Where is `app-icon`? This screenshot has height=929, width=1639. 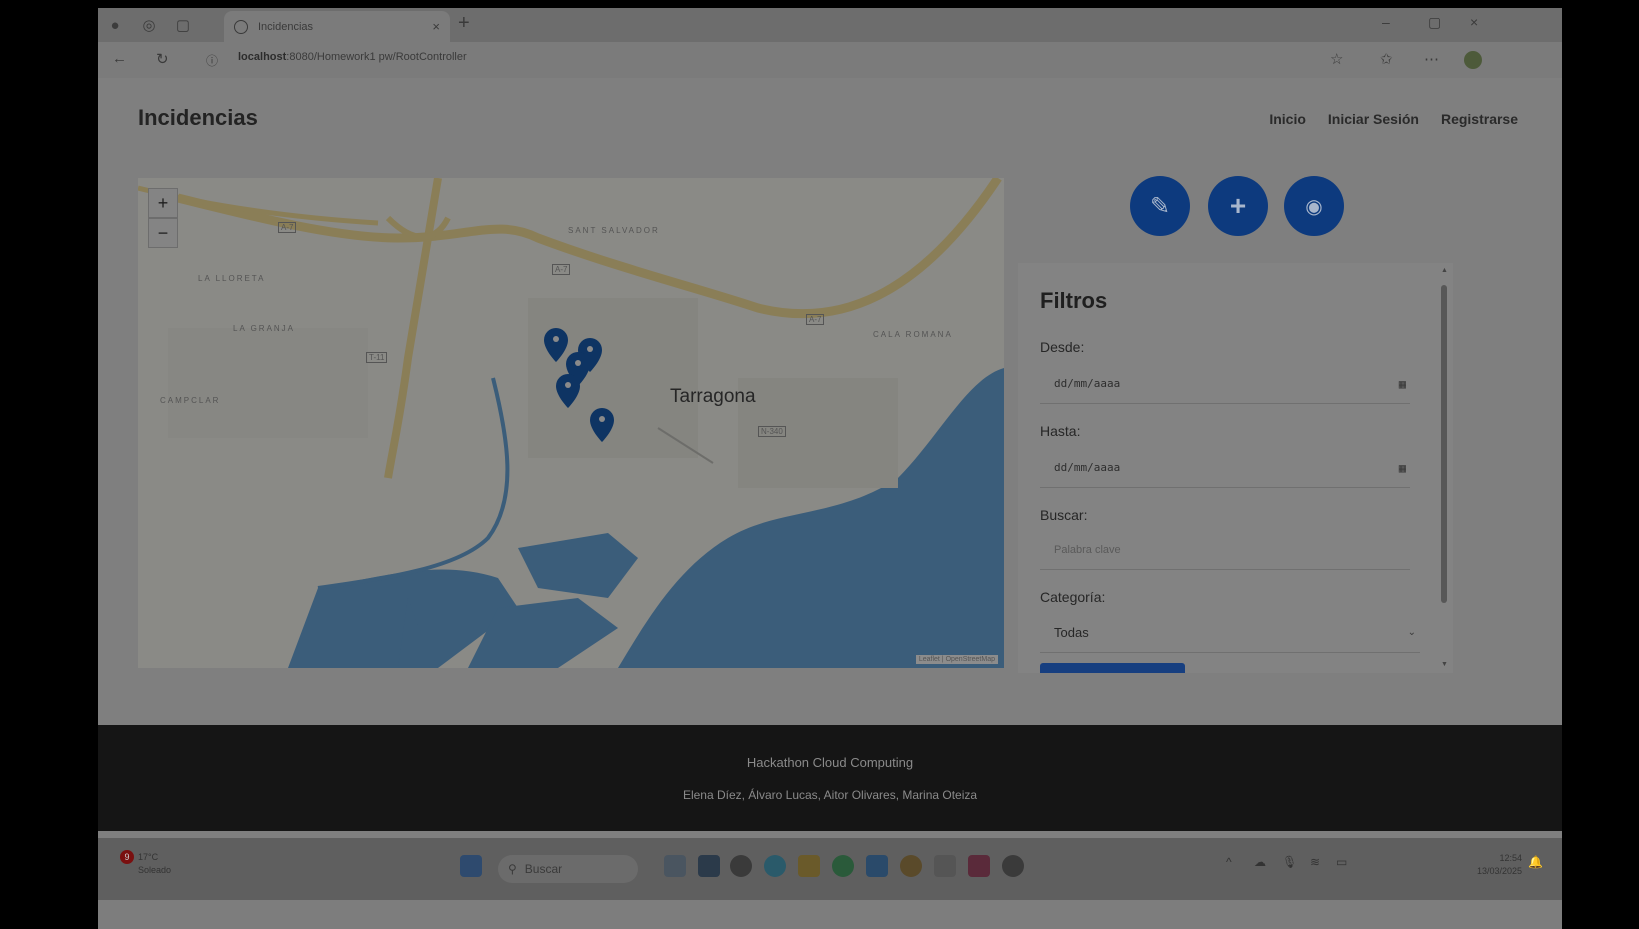 app-icon is located at coordinates (709, 866).